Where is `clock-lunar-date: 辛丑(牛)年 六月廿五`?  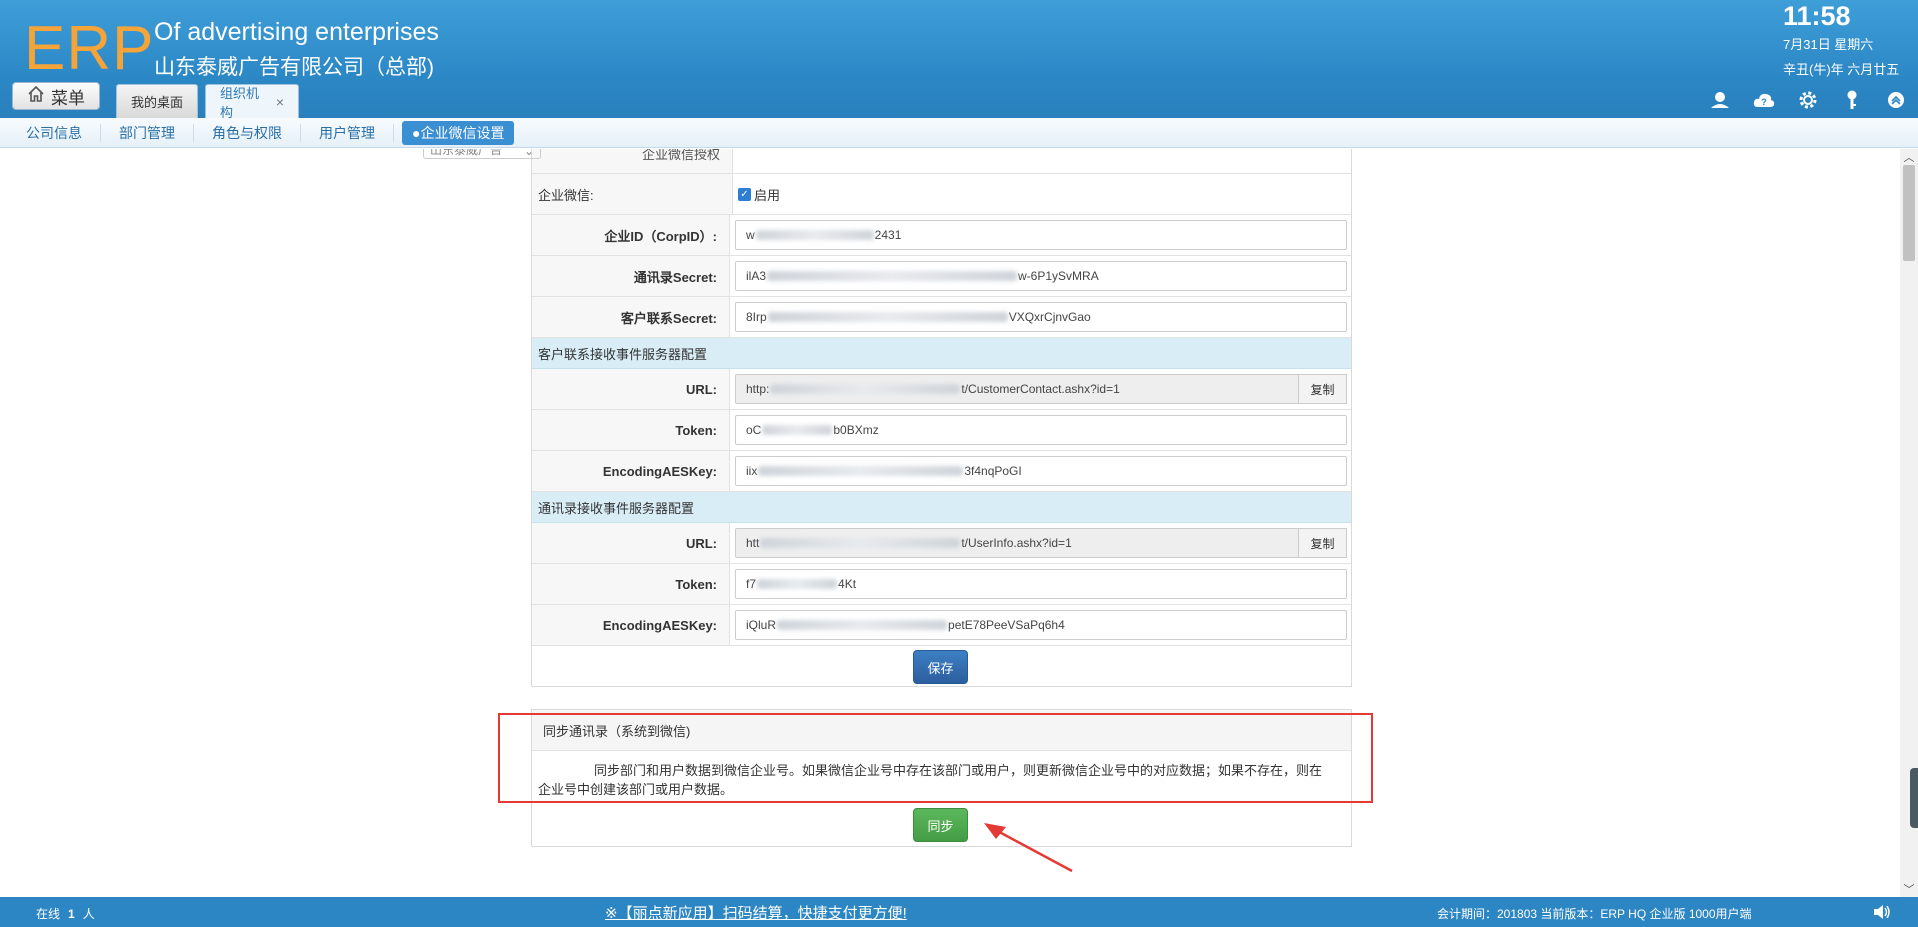 clock-lunar-date: 辛丑(牛)年 六月廿五 is located at coordinates (1841, 69).